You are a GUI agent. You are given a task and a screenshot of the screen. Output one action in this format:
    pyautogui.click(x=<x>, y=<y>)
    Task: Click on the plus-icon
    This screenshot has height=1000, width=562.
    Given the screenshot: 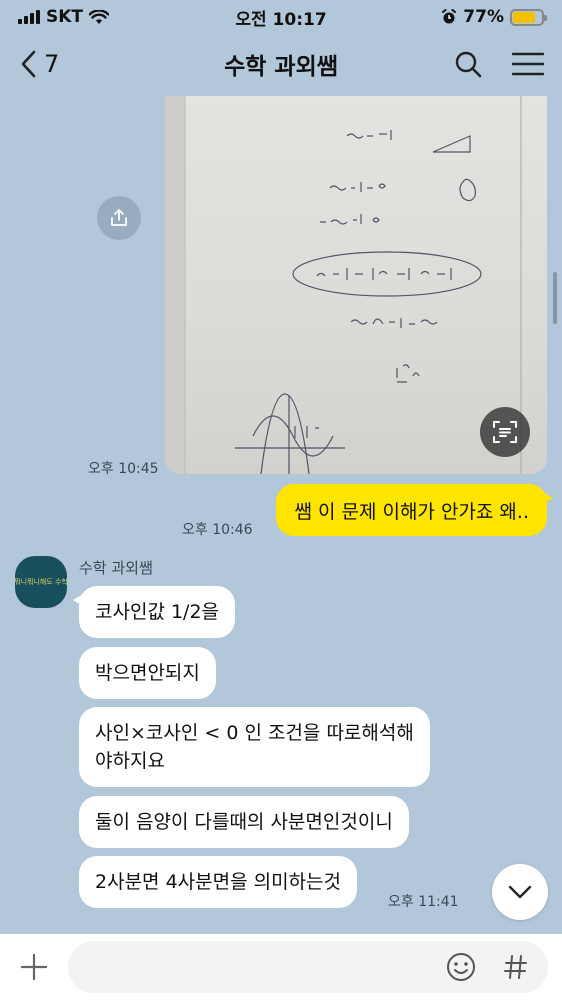 What is the action you would take?
    pyautogui.click(x=34, y=967)
    